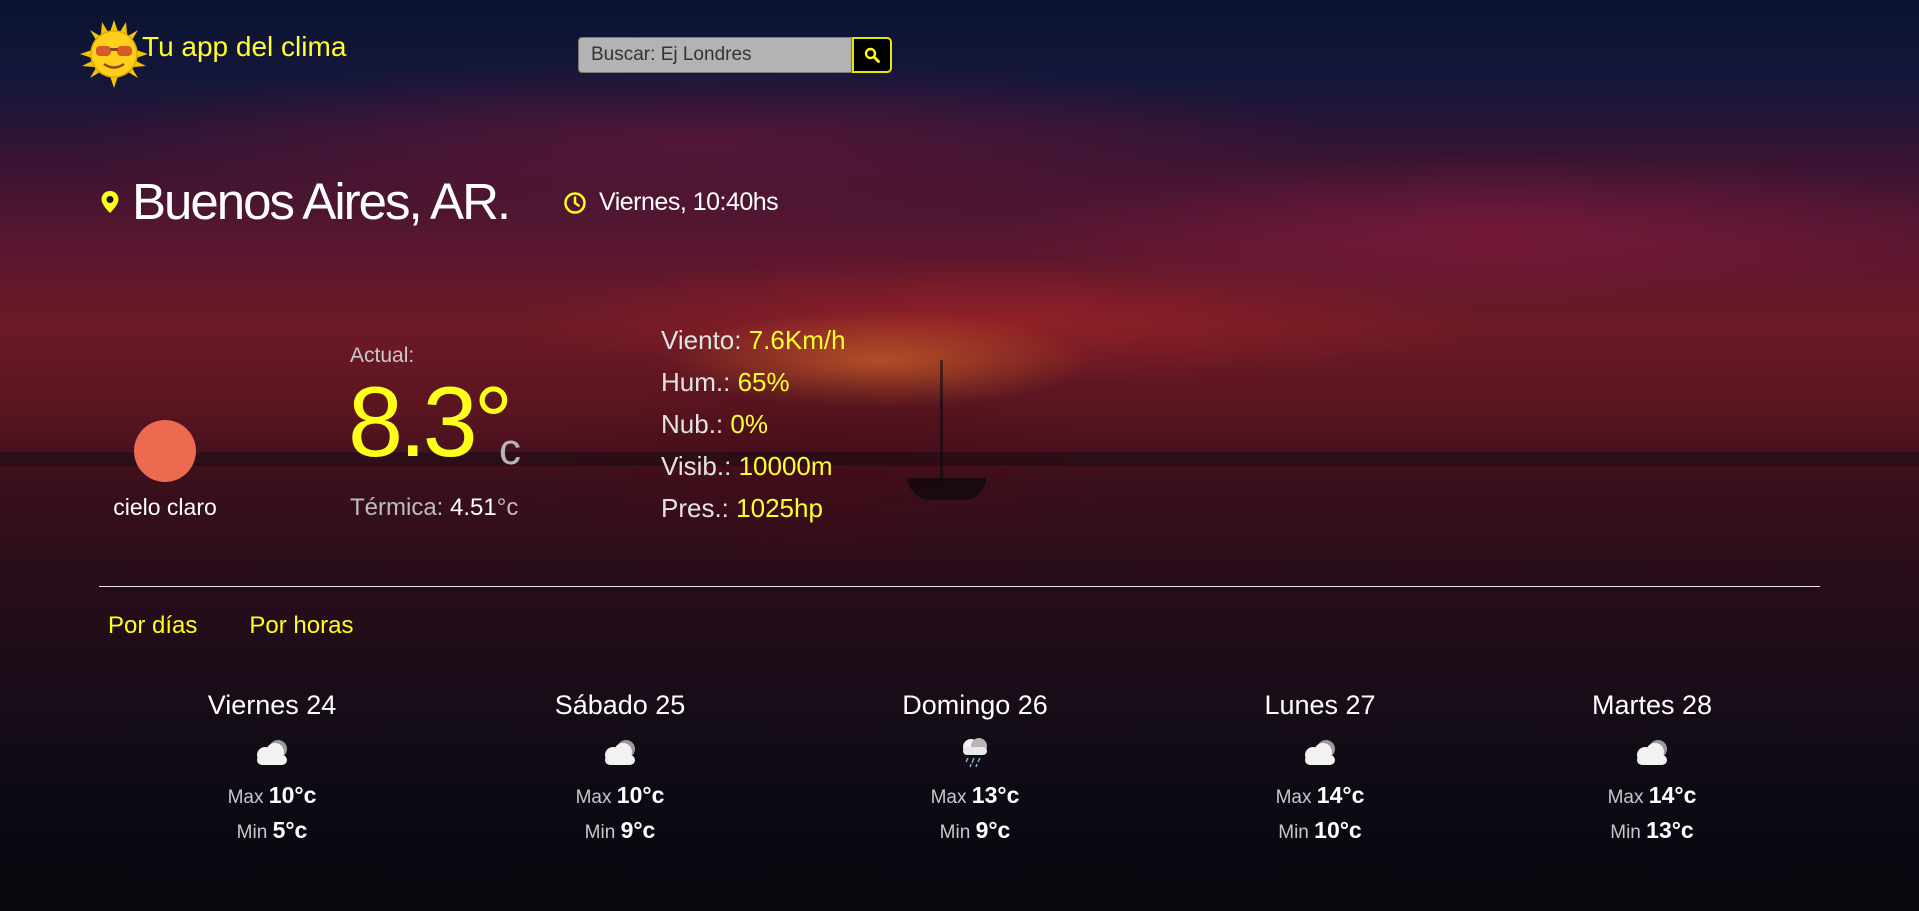  What do you see at coordinates (959, 459) in the screenshot?
I see `background-horizon` at bounding box center [959, 459].